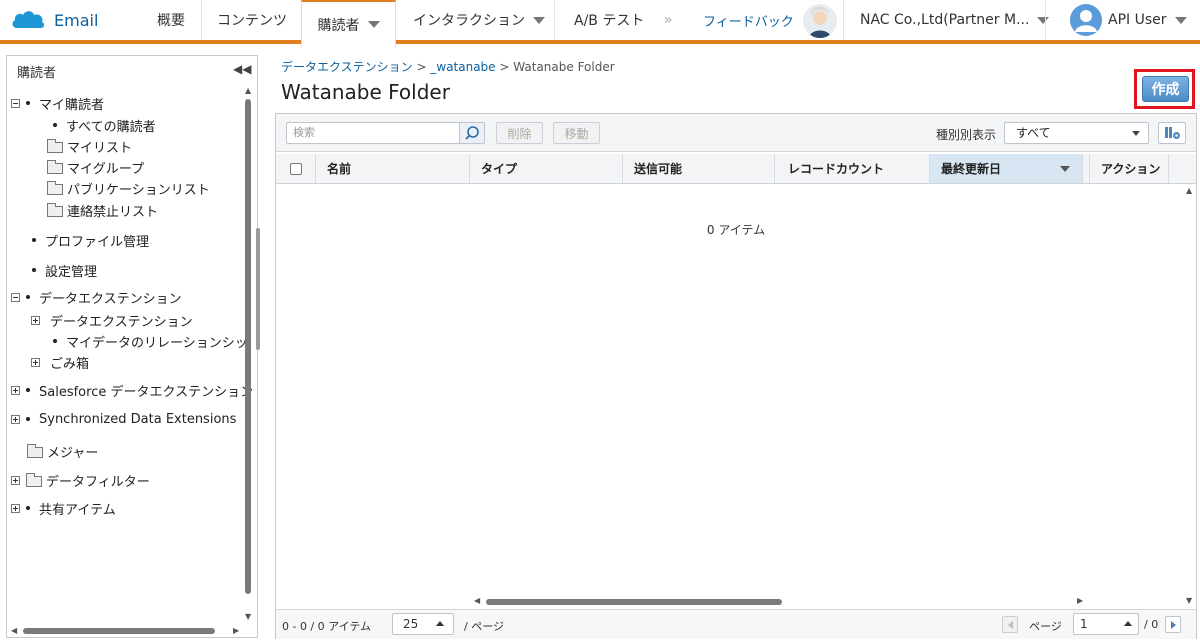  Describe the element at coordinates (479, 20) in the screenshot. I see `nav-interactions: インタラクション` at that location.